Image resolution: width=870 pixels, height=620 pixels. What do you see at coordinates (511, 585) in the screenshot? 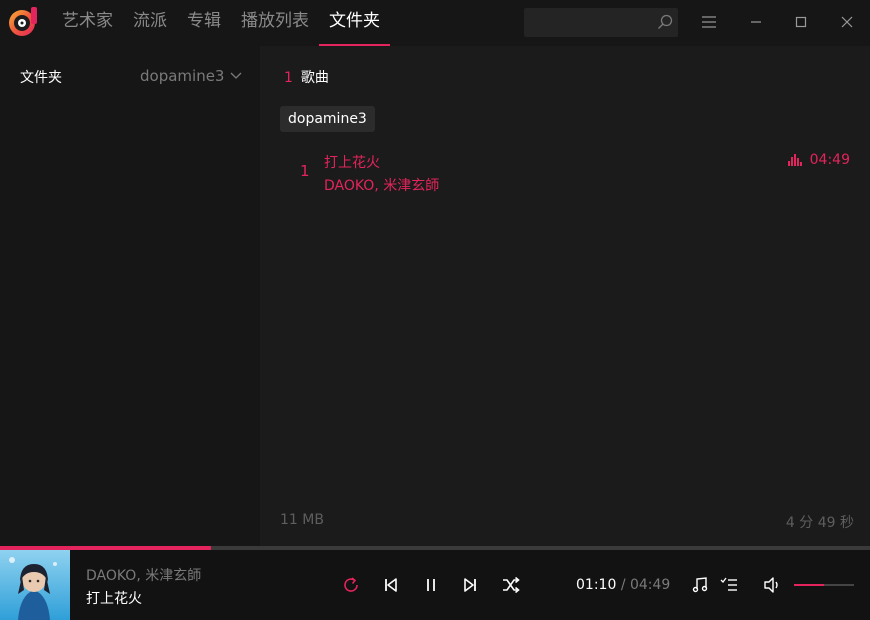
I see `shuffle-icon` at bounding box center [511, 585].